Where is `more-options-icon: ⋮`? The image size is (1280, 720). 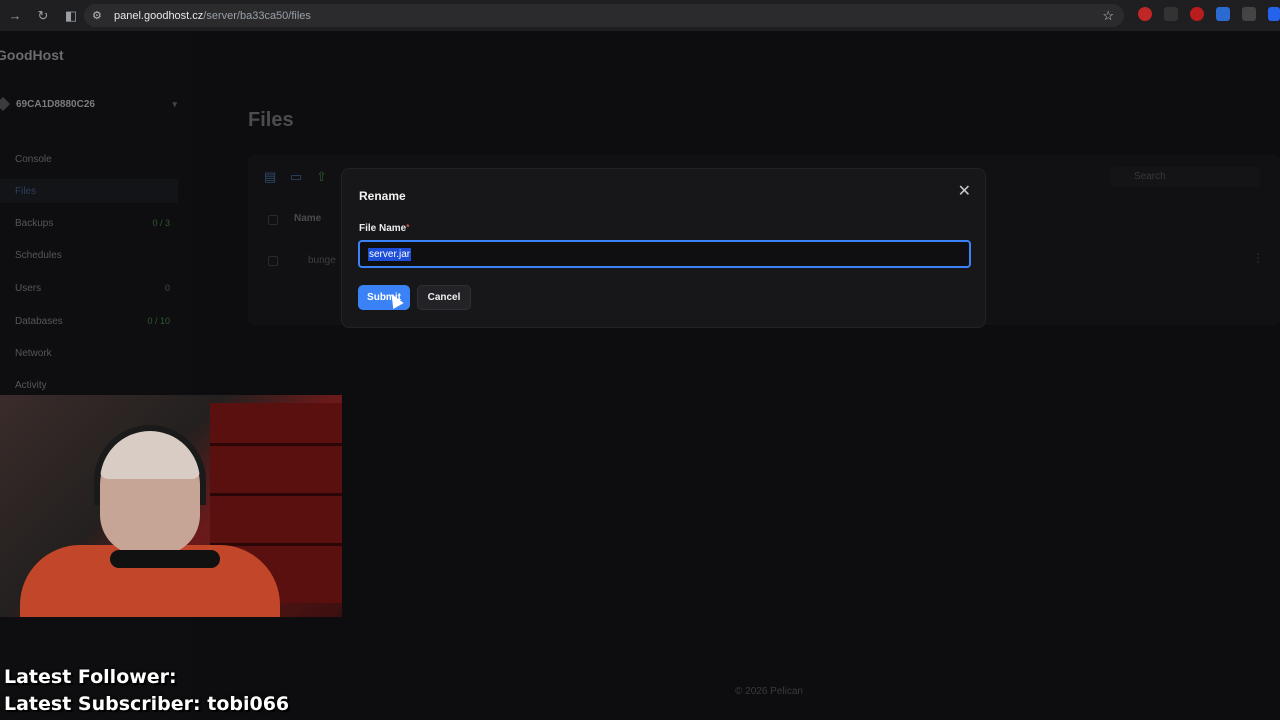 more-options-icon: ⋮ is located at coordinates (1258, 258).